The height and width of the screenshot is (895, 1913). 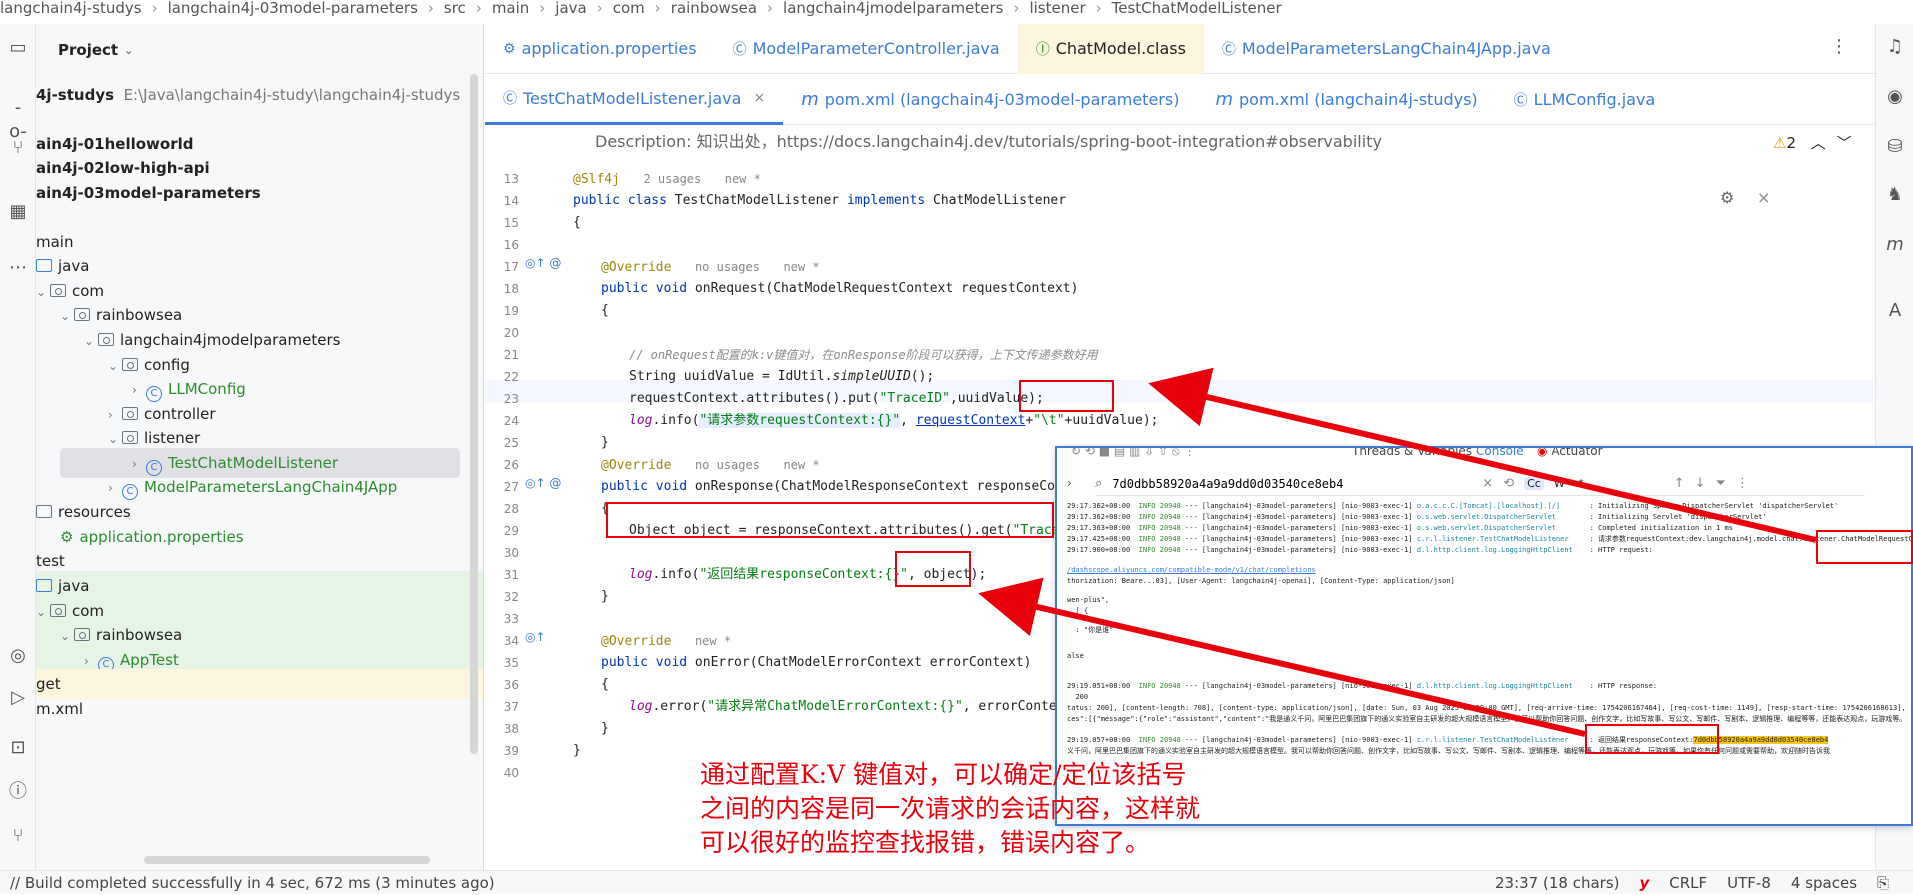 What do you see at coordinates (1727, 197) in the screenshot?
I see `ai-assistant-icon: ⚙` at bounding box center [1727, 197].